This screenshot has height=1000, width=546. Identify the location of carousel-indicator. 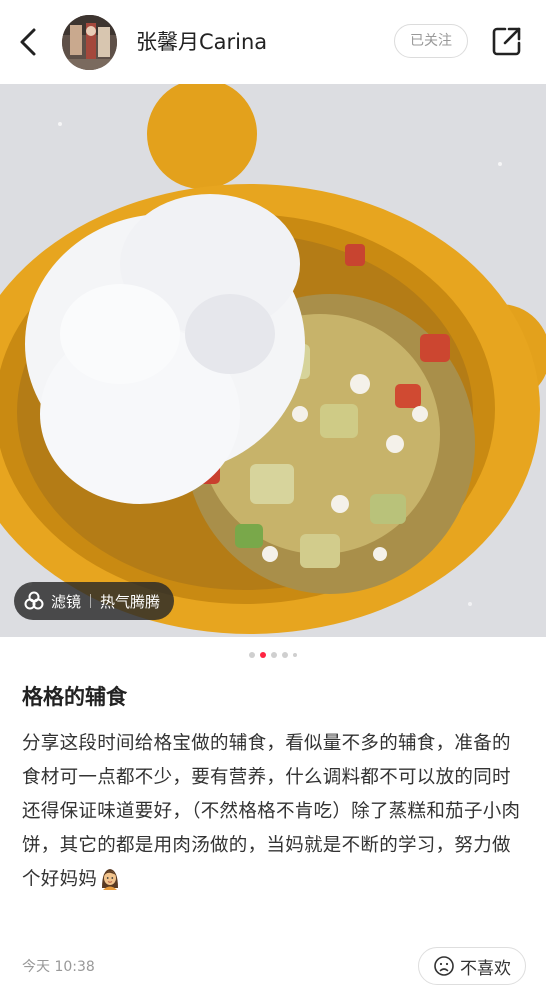
(273, 655).